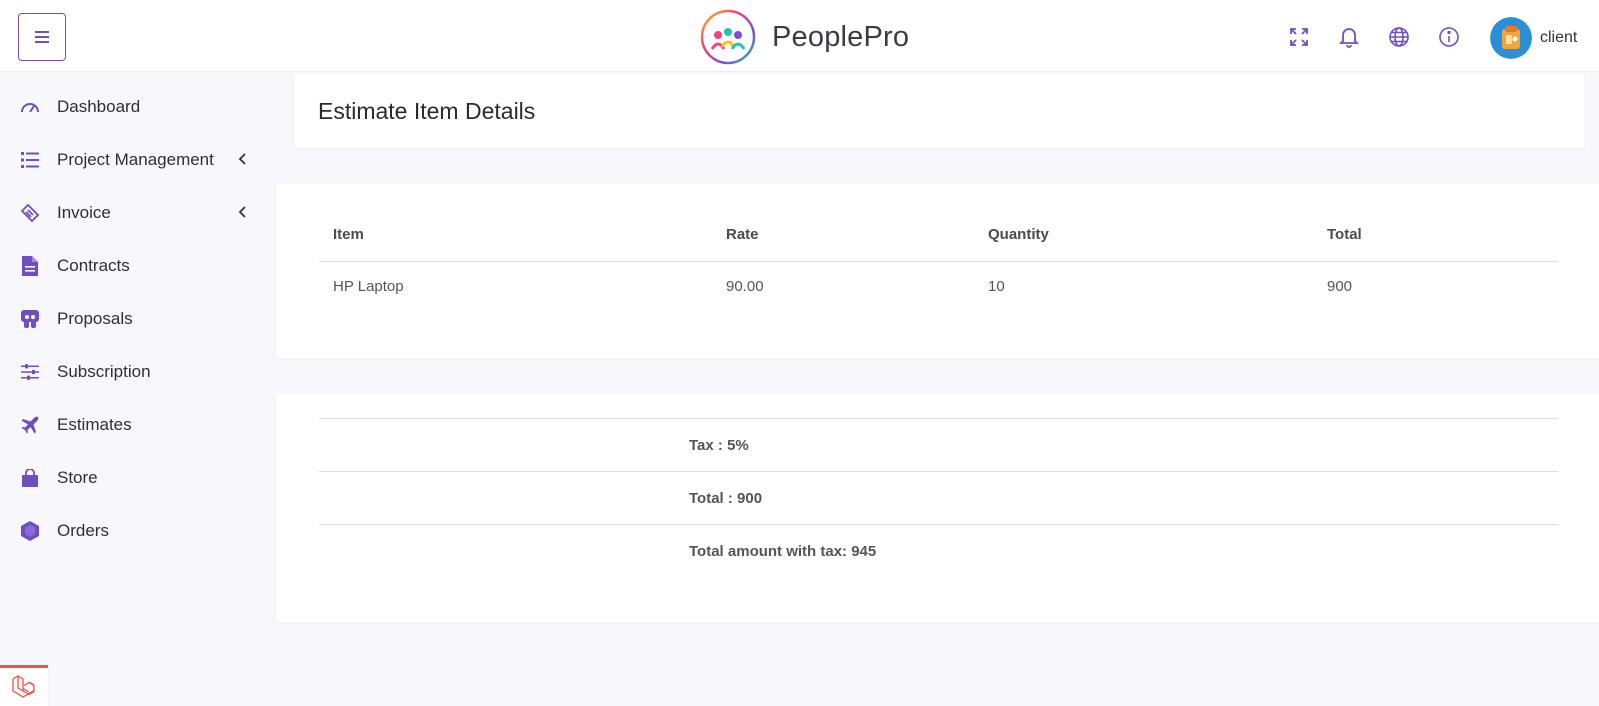  Describe the element at coordinates (726, 498) in the screenshot. I see `total-label: Total : 900` at that location.